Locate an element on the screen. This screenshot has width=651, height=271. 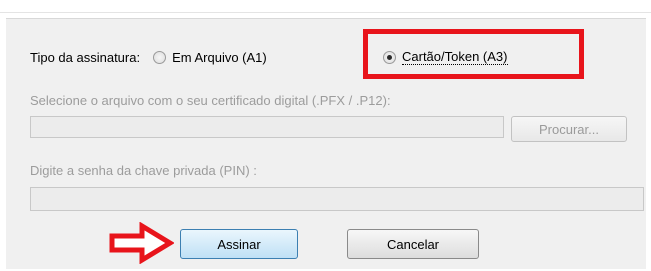
certificate-file-field is located at coordinates (267, 127).